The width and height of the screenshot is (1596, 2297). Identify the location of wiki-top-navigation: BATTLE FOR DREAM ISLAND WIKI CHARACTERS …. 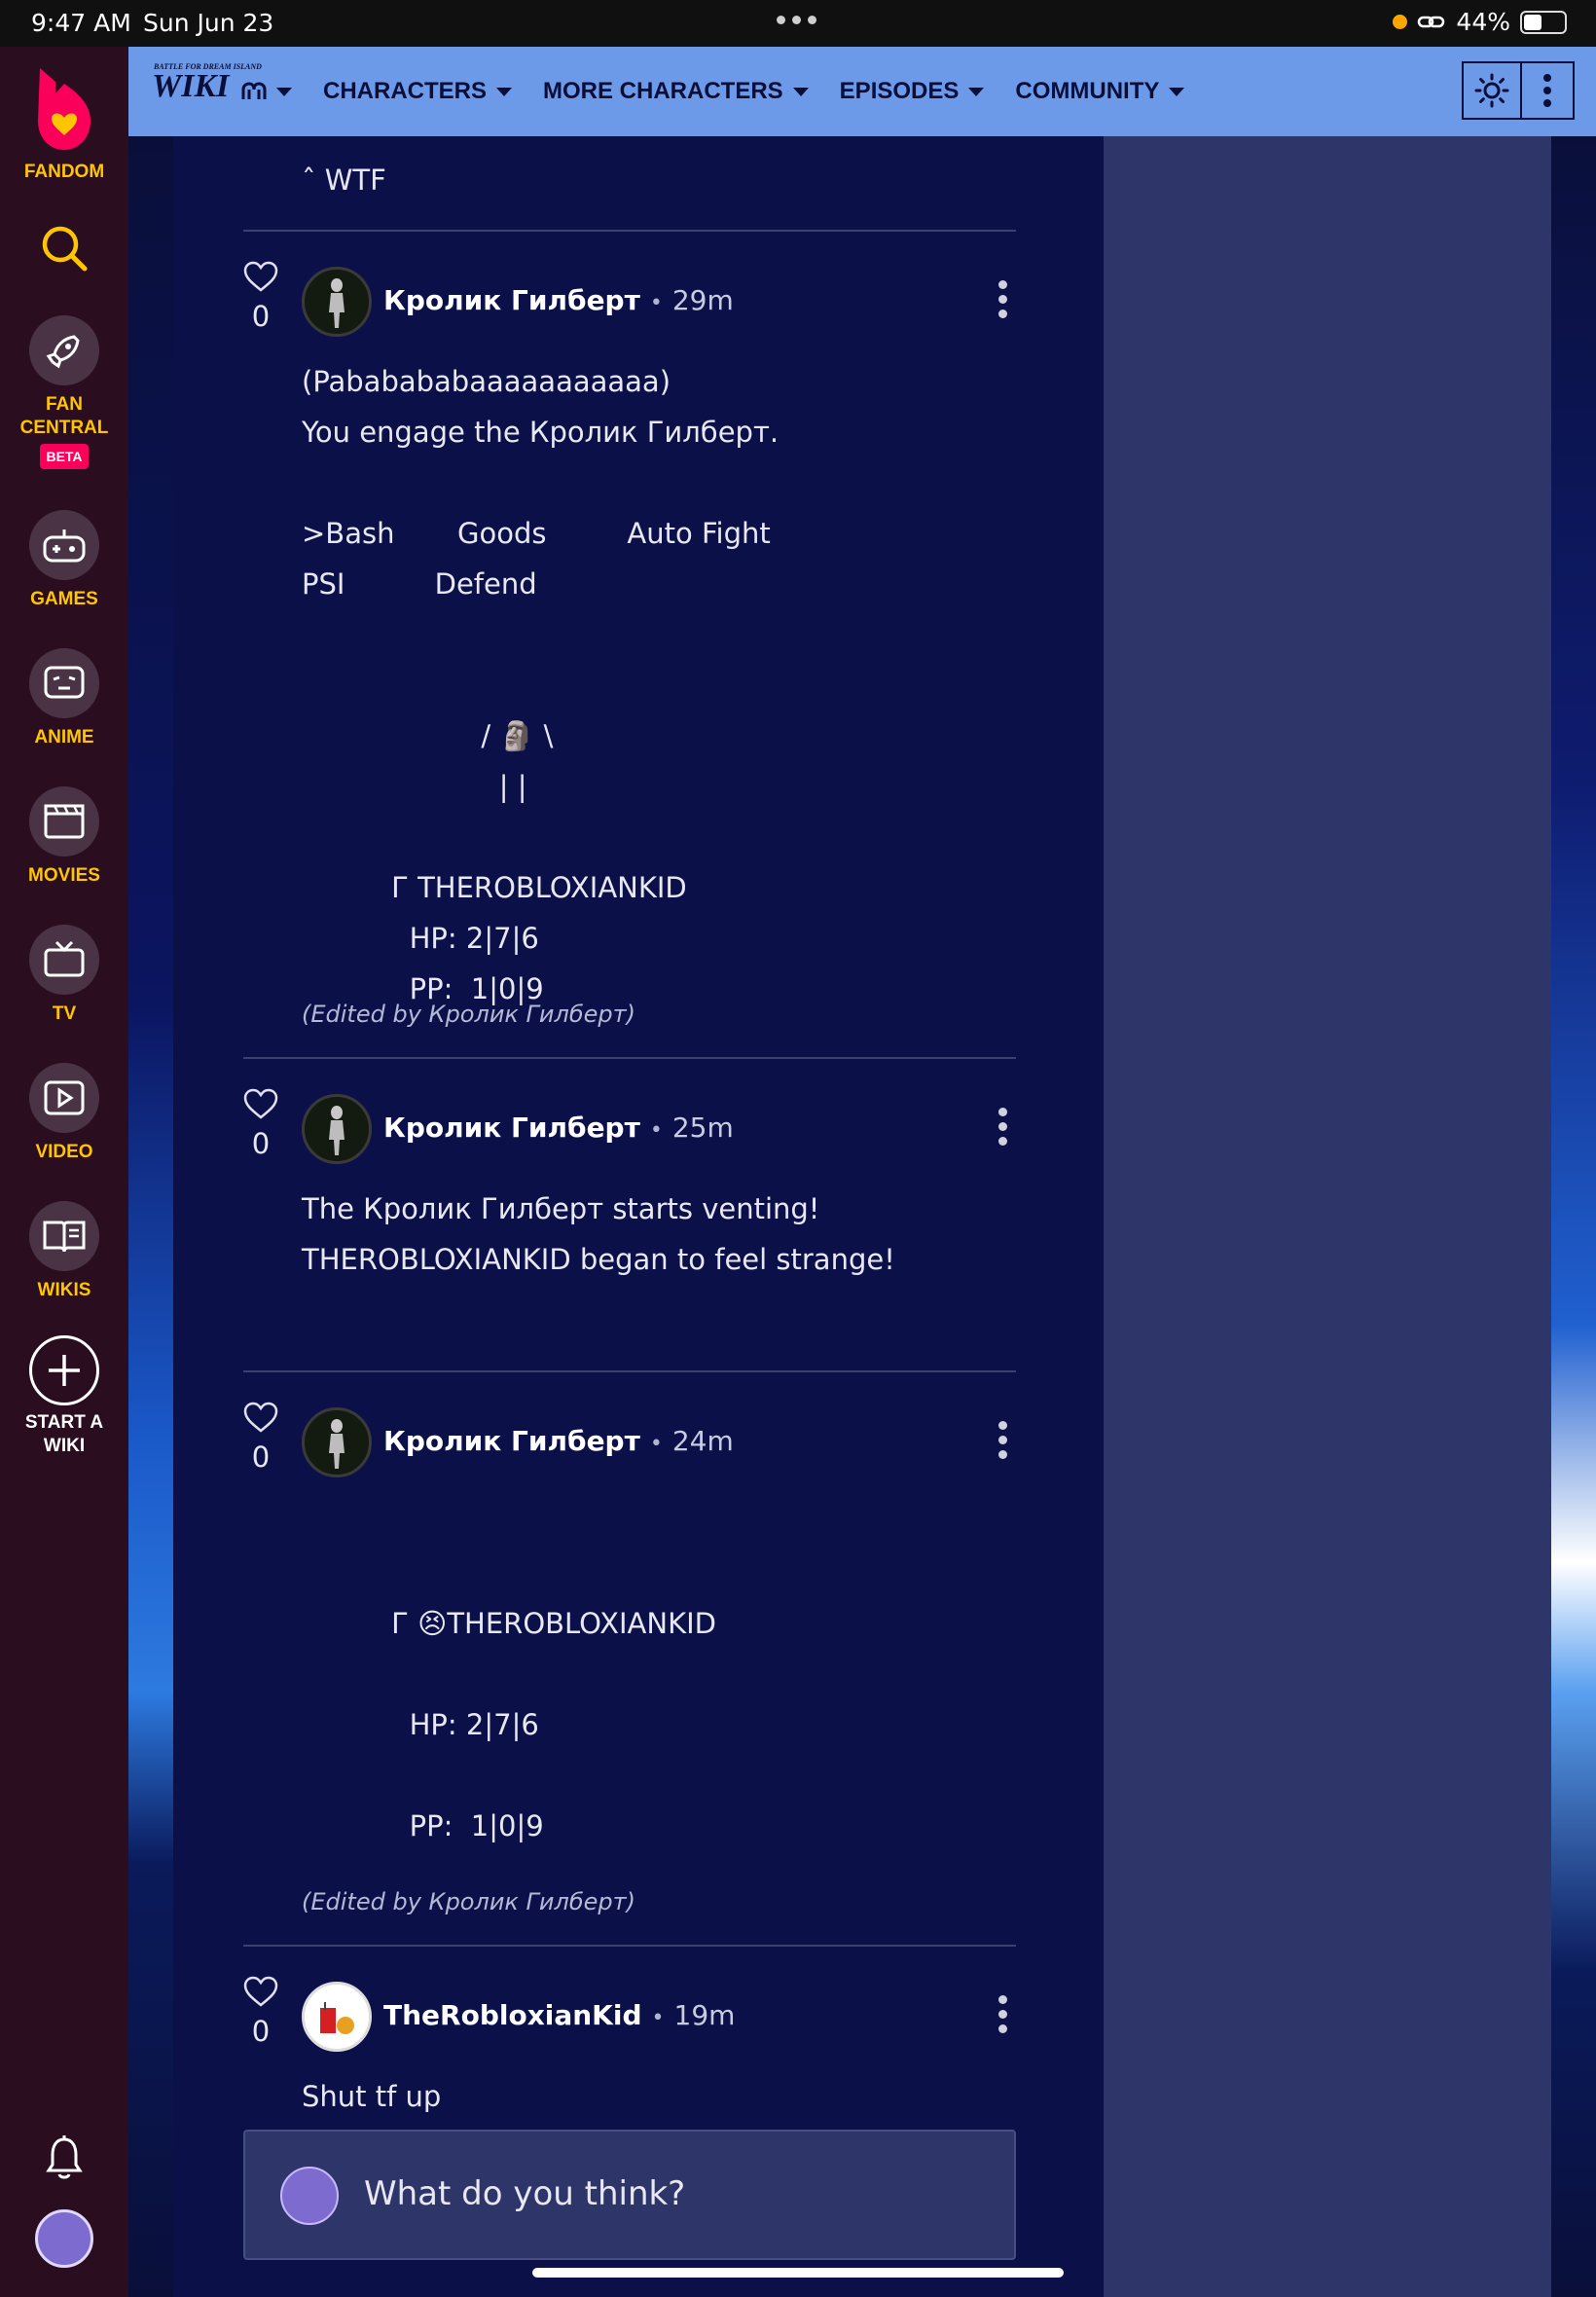
(862, 92).